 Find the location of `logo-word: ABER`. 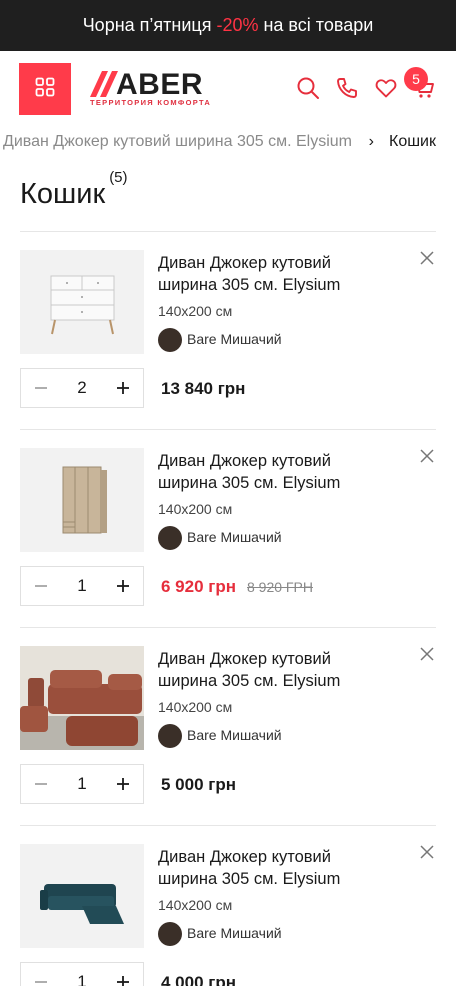

logo-word: ABER is located at coordinates (160, 84).